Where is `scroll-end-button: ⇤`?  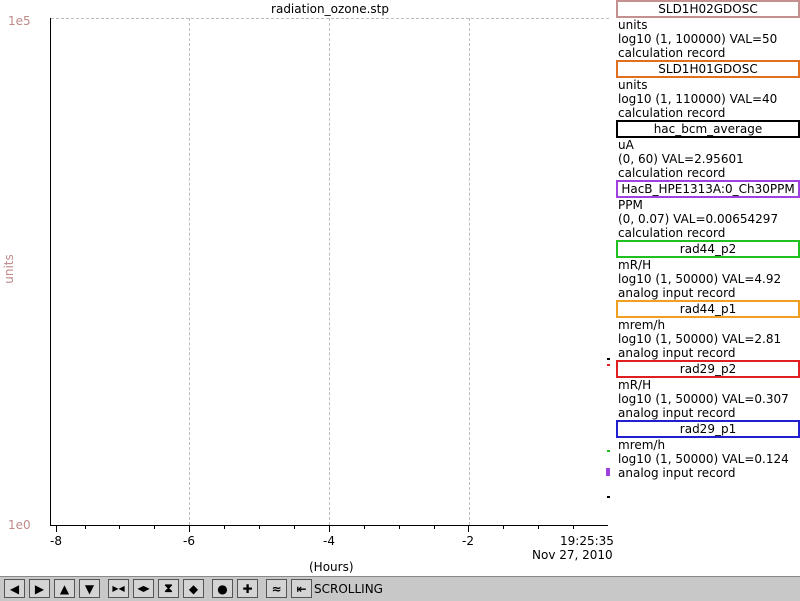 scroll-end-button: ⇤ is located at coordinates (301, 588).